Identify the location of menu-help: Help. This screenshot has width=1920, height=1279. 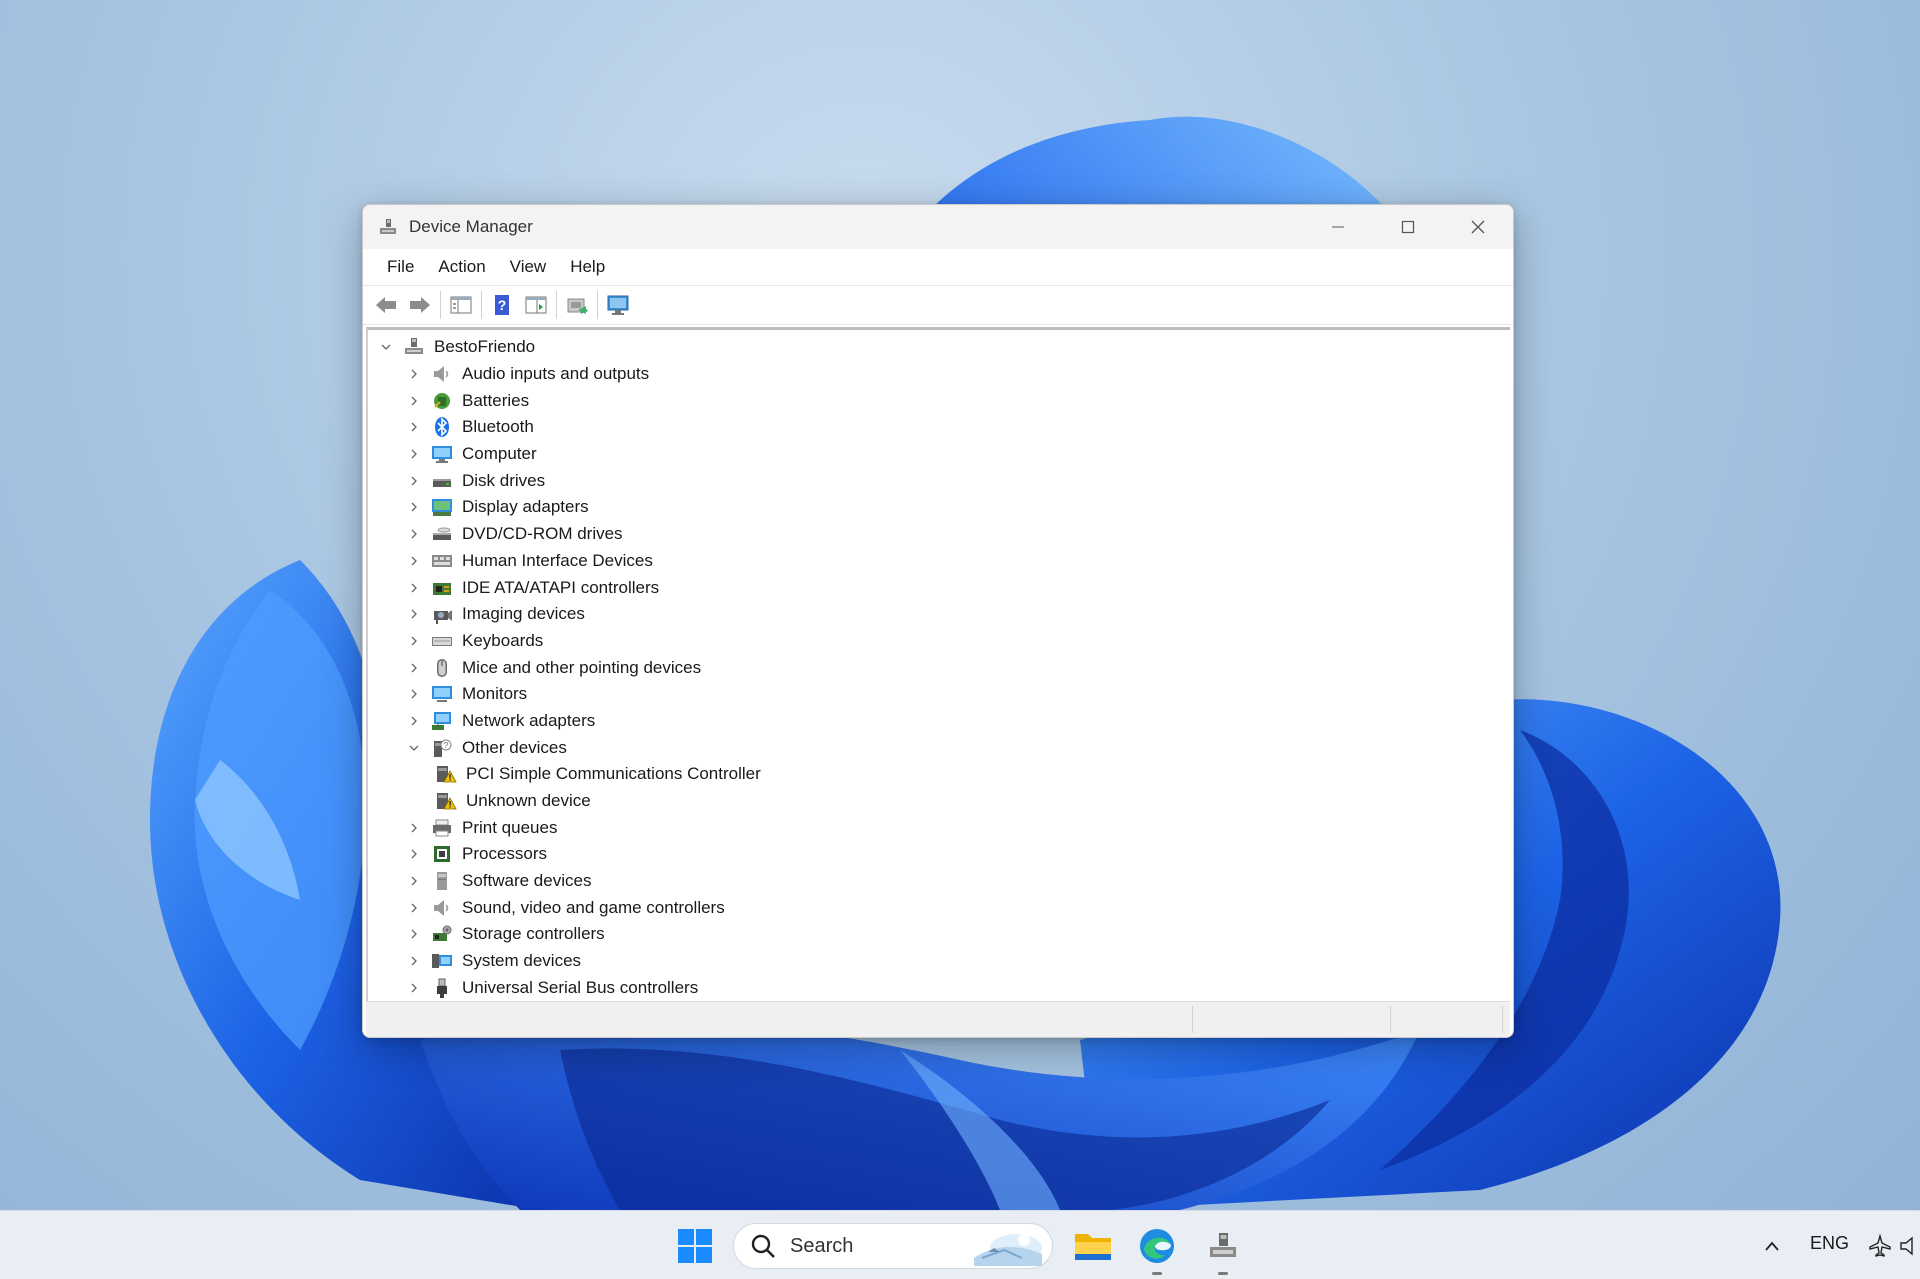
(587, 267).